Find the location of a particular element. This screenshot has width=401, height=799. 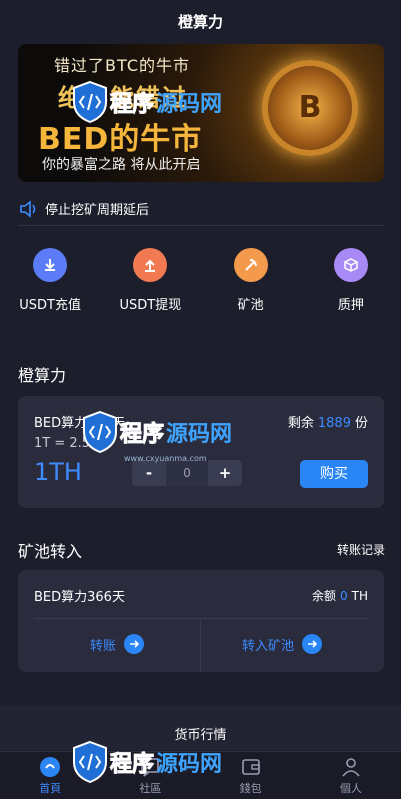

remain-count: 剩余 1889 份 is located at coordinates (328, 421).